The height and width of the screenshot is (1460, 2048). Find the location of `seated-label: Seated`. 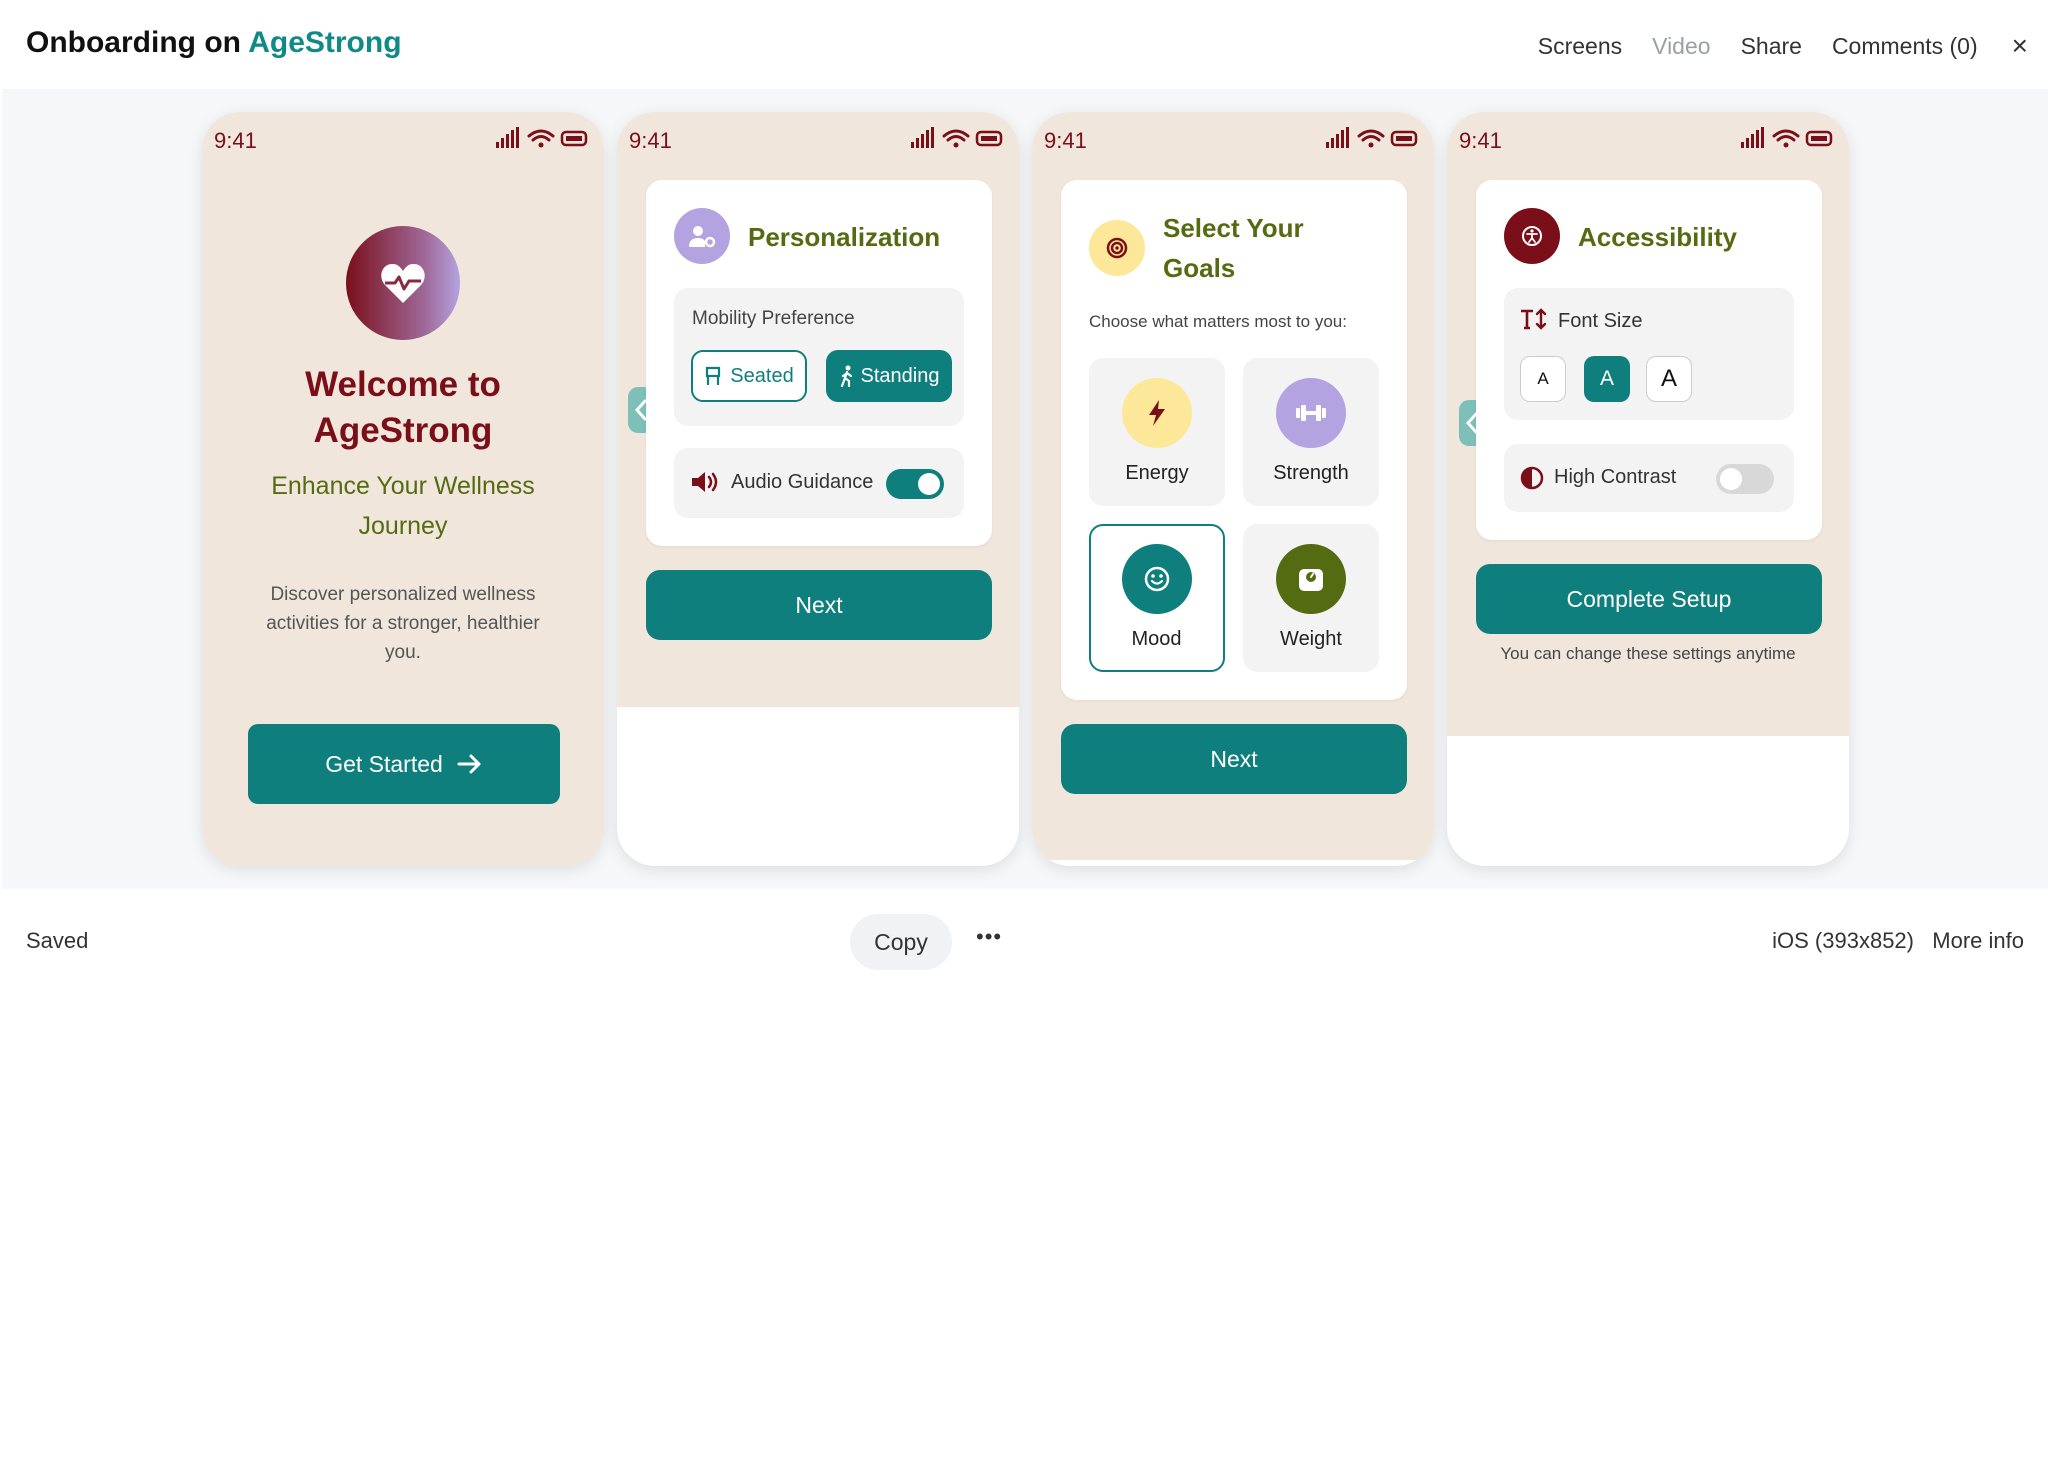

seated-label: Seated is located at coordinates (762, 375).